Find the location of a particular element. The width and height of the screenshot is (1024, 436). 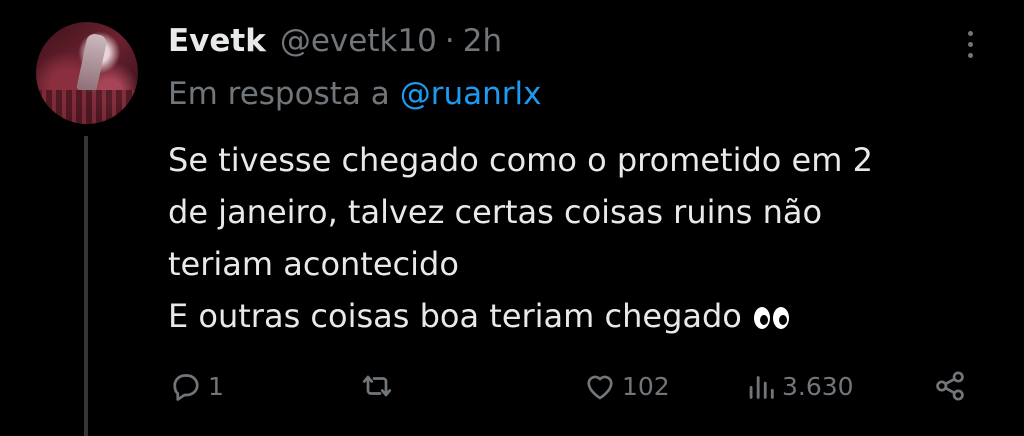

reply-prefix: Em resposta a is located at coordinates (279, 94).